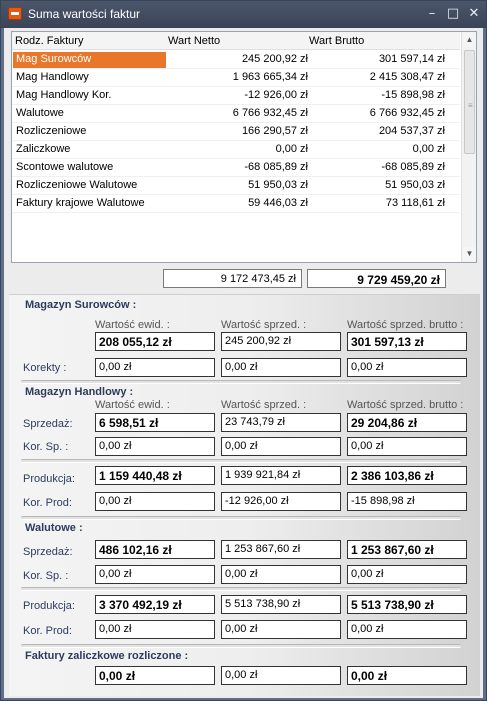 The width and height of the screenshot is (487, 701). What do you see at coordinates (453, 14) in the screenshot?
I see `maximize-button: □` at bounding box center [453, 14].